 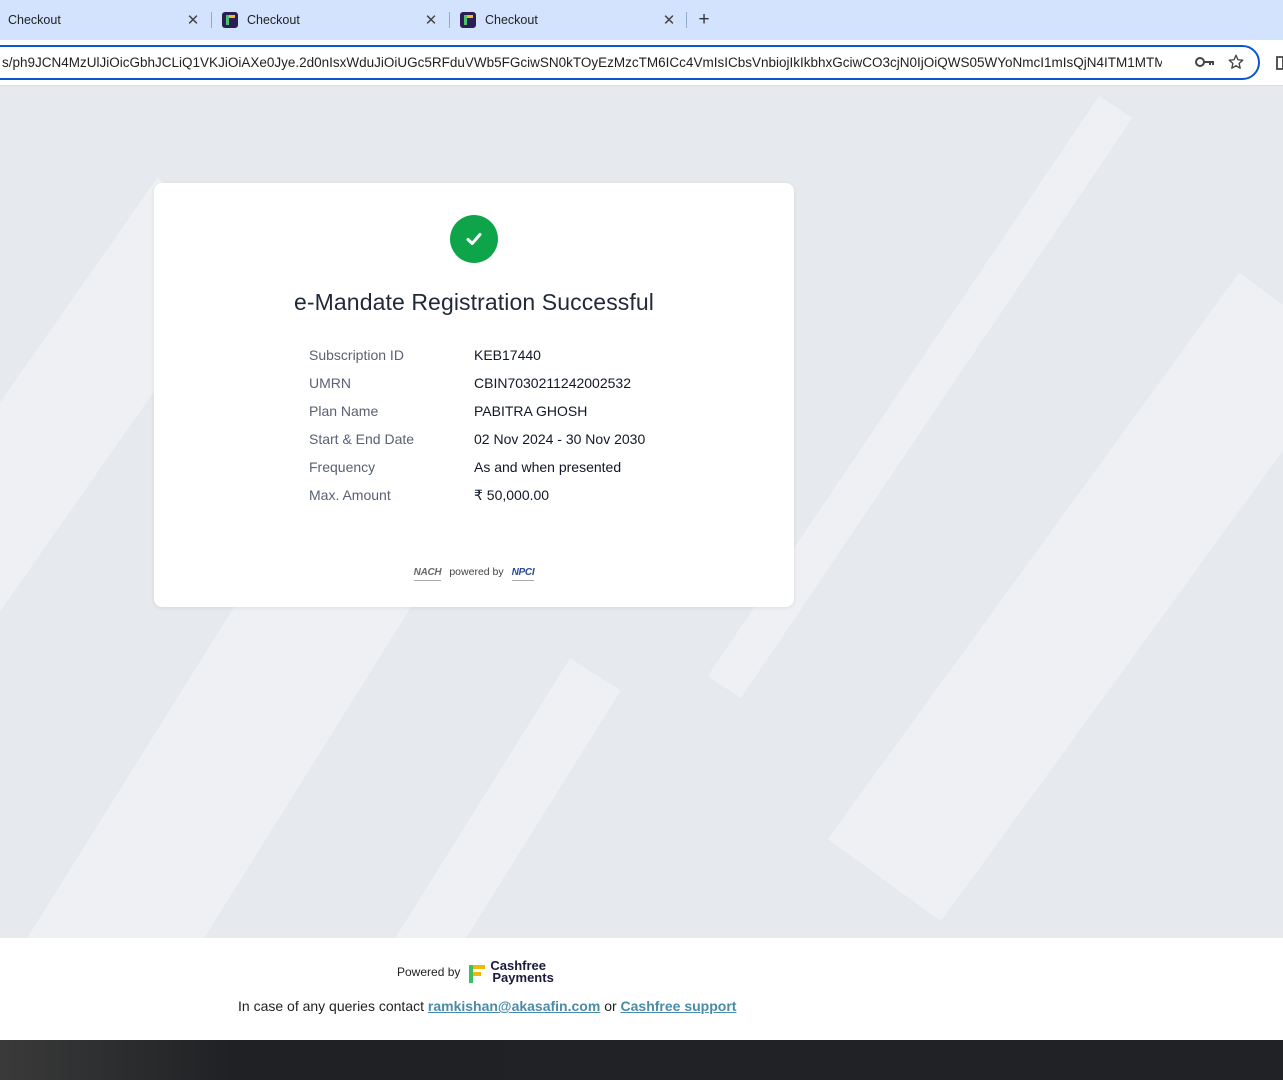 I want to click on detail-value: 02 Nov 2024 - 30 Nov 2030, so click(x=560, y=439).